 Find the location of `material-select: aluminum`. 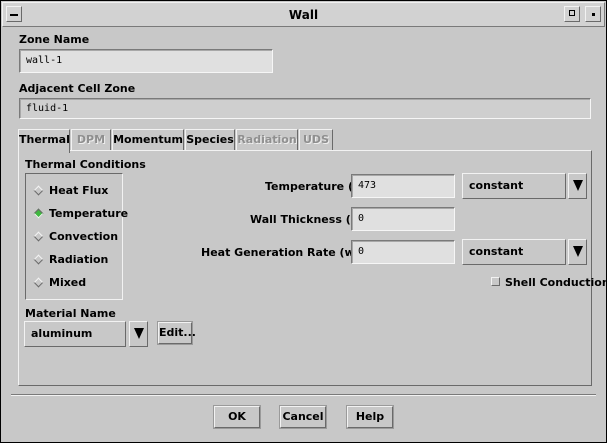

material-select: aluminum is located at coordinates (75, 334).